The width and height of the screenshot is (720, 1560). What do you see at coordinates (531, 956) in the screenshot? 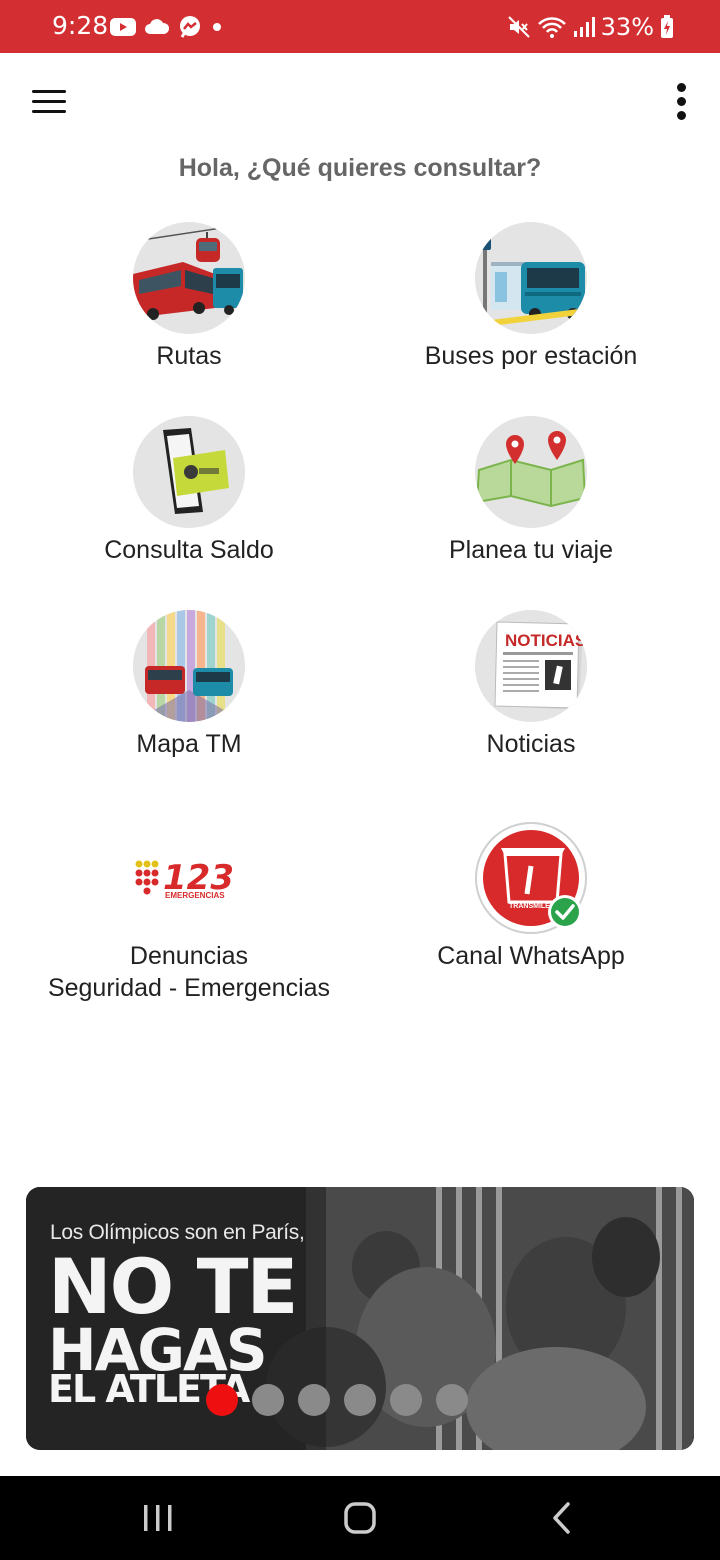
I see `tile-label: Canal WhatsApp` at bounding box center [531, 956].